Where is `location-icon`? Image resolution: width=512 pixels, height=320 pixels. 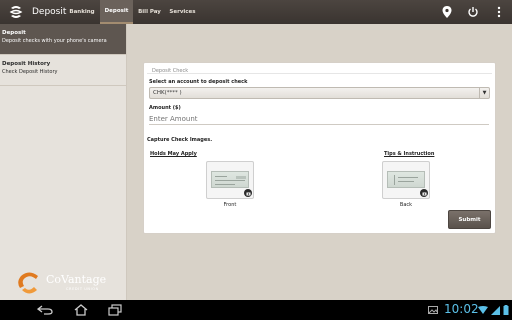 location-icon is located at coordinates (447, 12).